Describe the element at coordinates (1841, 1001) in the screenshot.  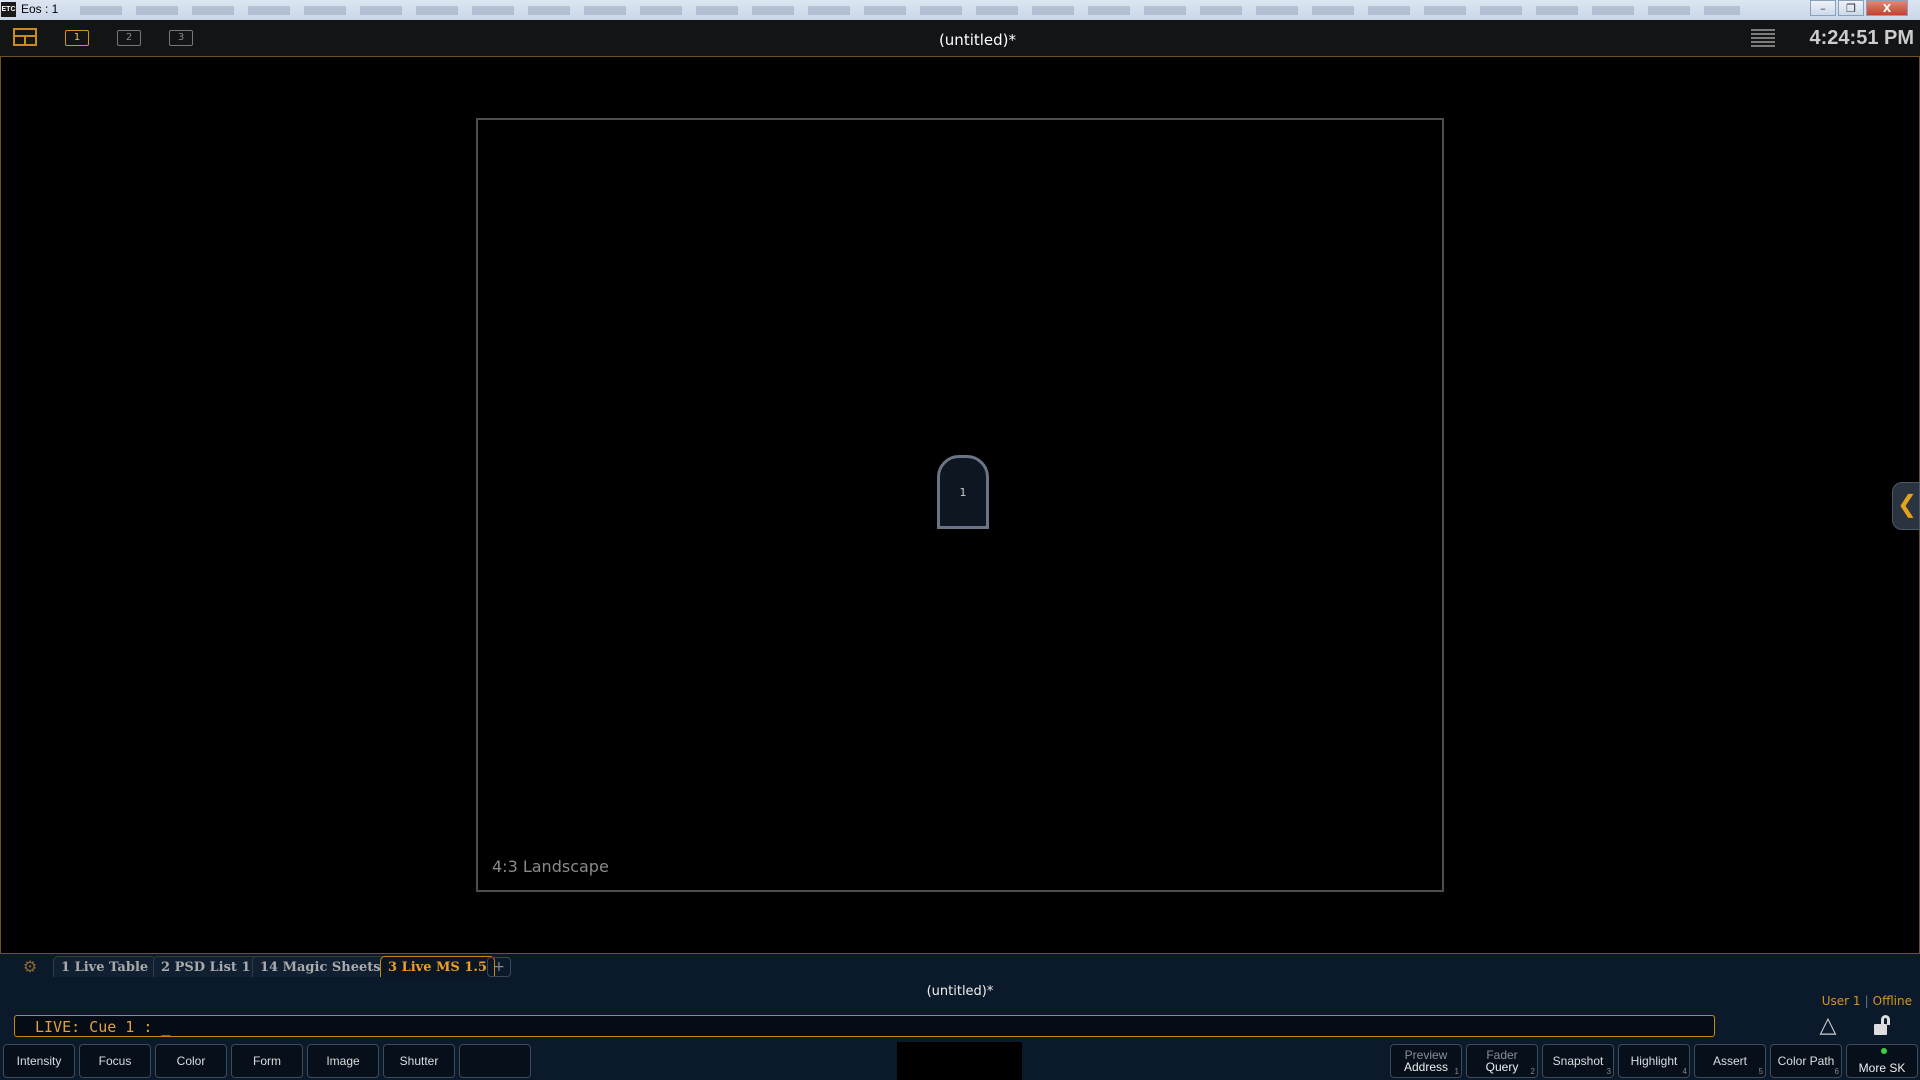
I see `user-label: User 1` at that location.